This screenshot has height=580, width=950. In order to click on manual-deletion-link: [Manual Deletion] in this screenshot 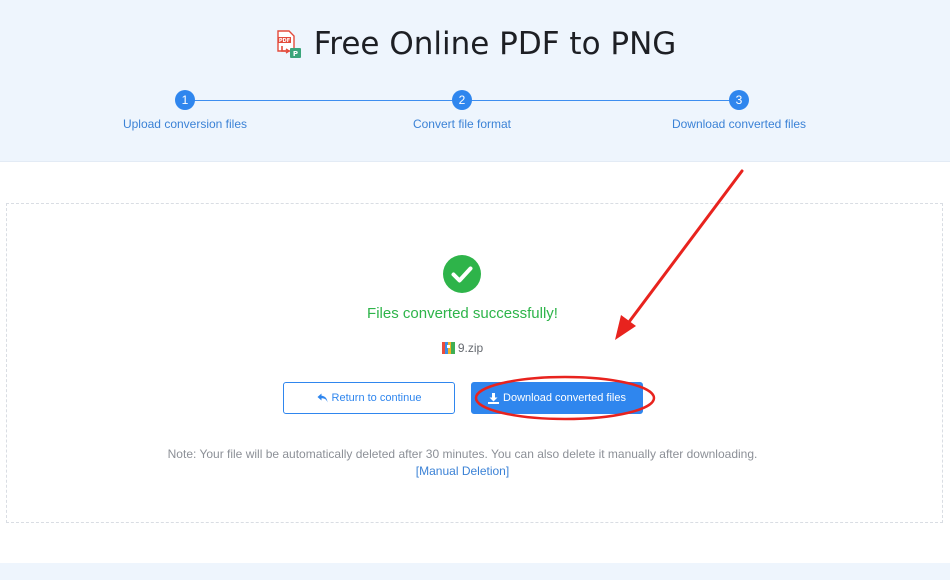, I will do `click(462, 471)`.